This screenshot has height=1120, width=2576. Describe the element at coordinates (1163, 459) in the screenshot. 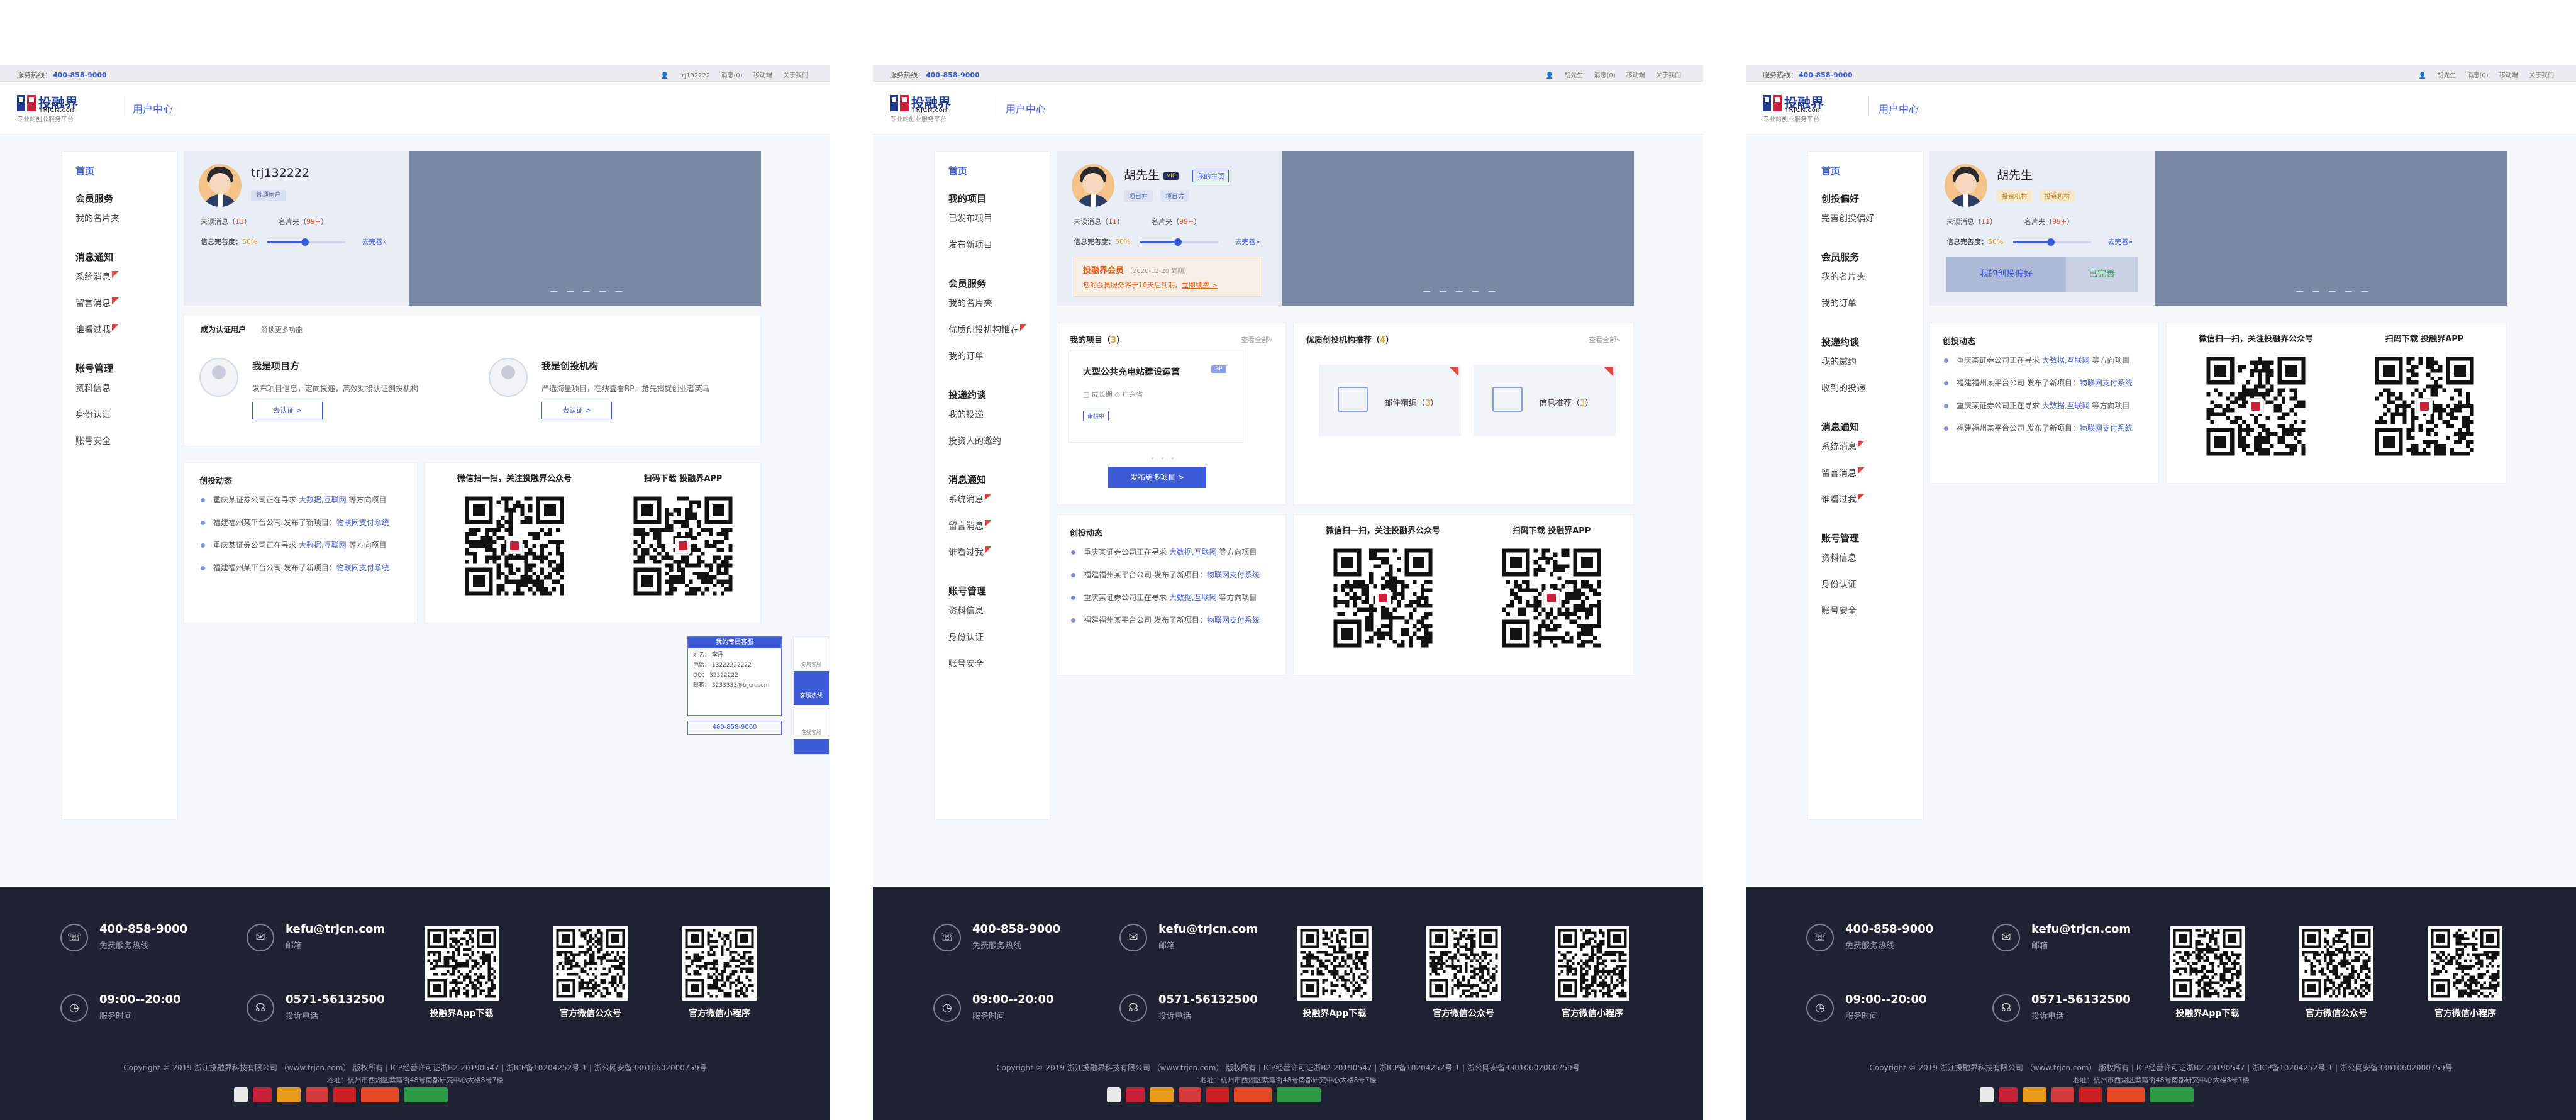

I see `carousel-dots: • • •` at that location.